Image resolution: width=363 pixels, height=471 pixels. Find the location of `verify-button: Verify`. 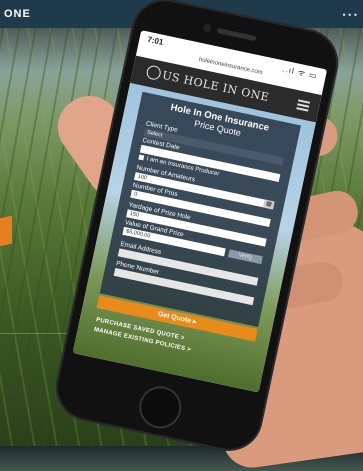

verify-button: Verify is located at coordinates (245, 257).